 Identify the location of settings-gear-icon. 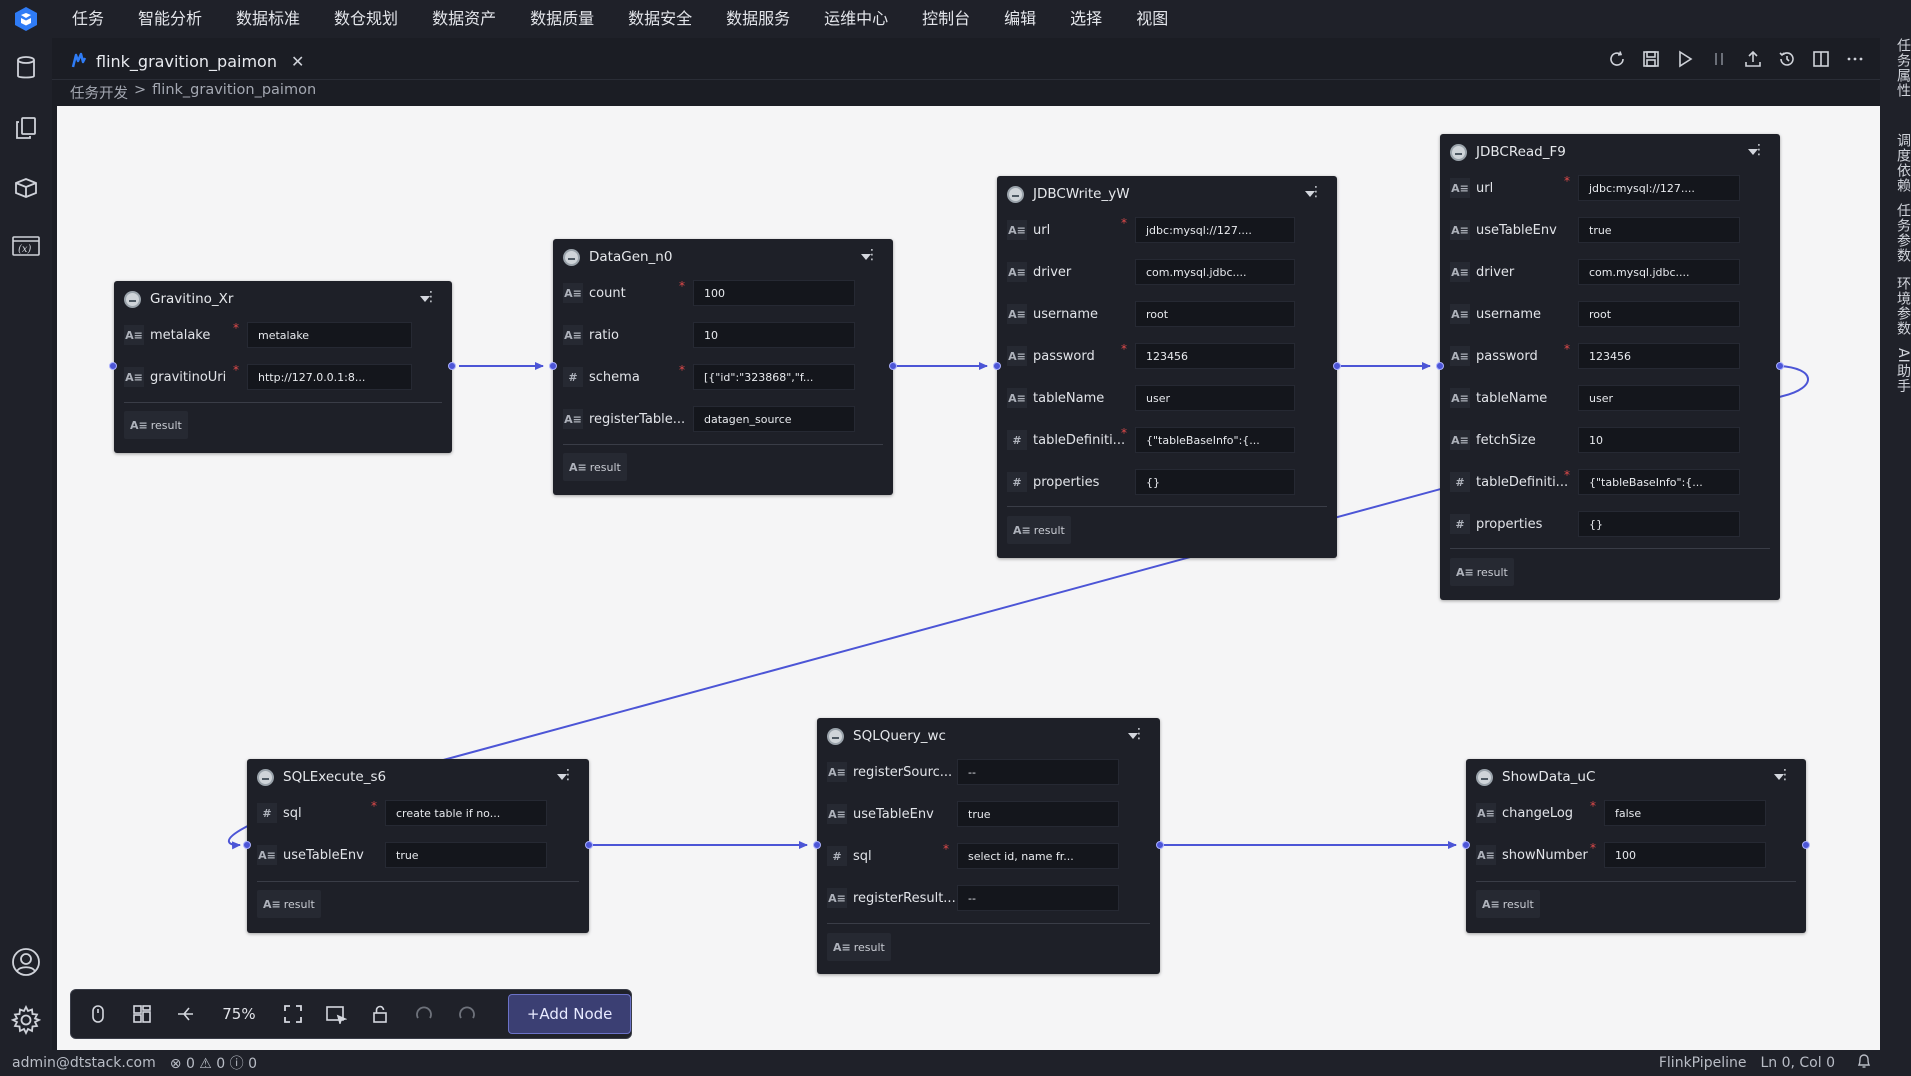
(26, 1020).